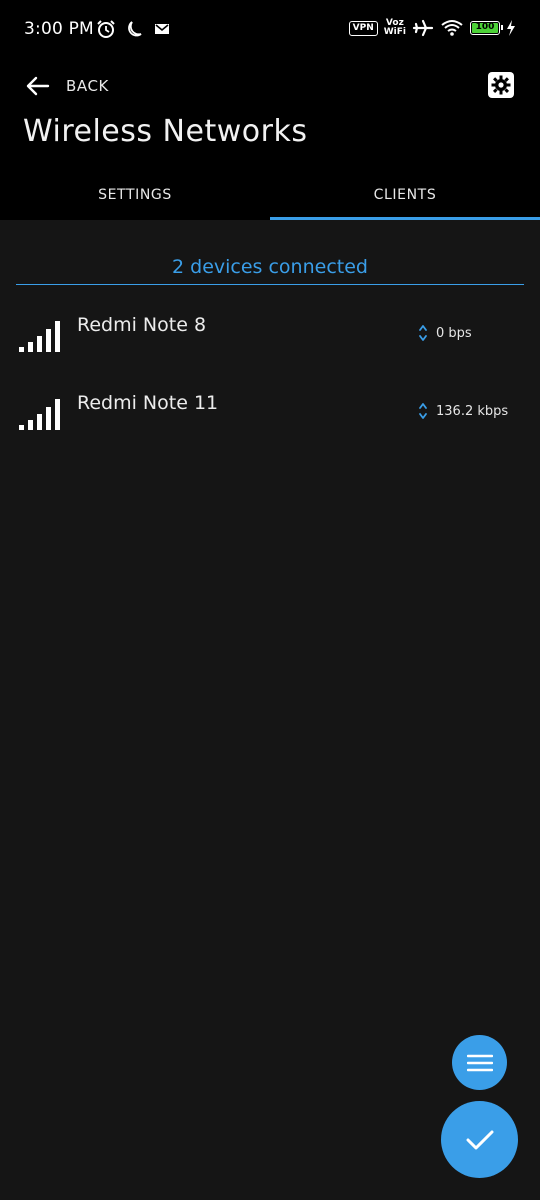  Describe the element at coordinates (511, 28) in the screenshot. I see `charging-icon` at that location.